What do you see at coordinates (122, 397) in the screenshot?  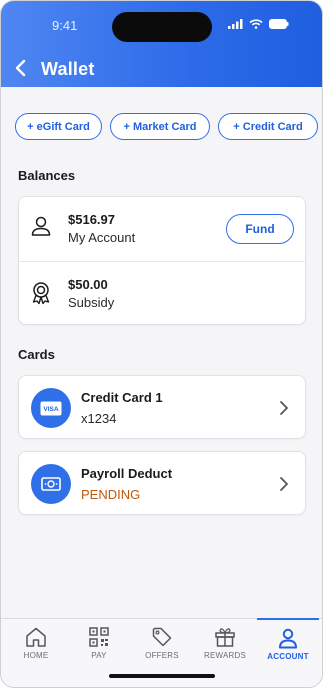 I see `card-title: Credit Card 1` at bounding box center [122, 397].